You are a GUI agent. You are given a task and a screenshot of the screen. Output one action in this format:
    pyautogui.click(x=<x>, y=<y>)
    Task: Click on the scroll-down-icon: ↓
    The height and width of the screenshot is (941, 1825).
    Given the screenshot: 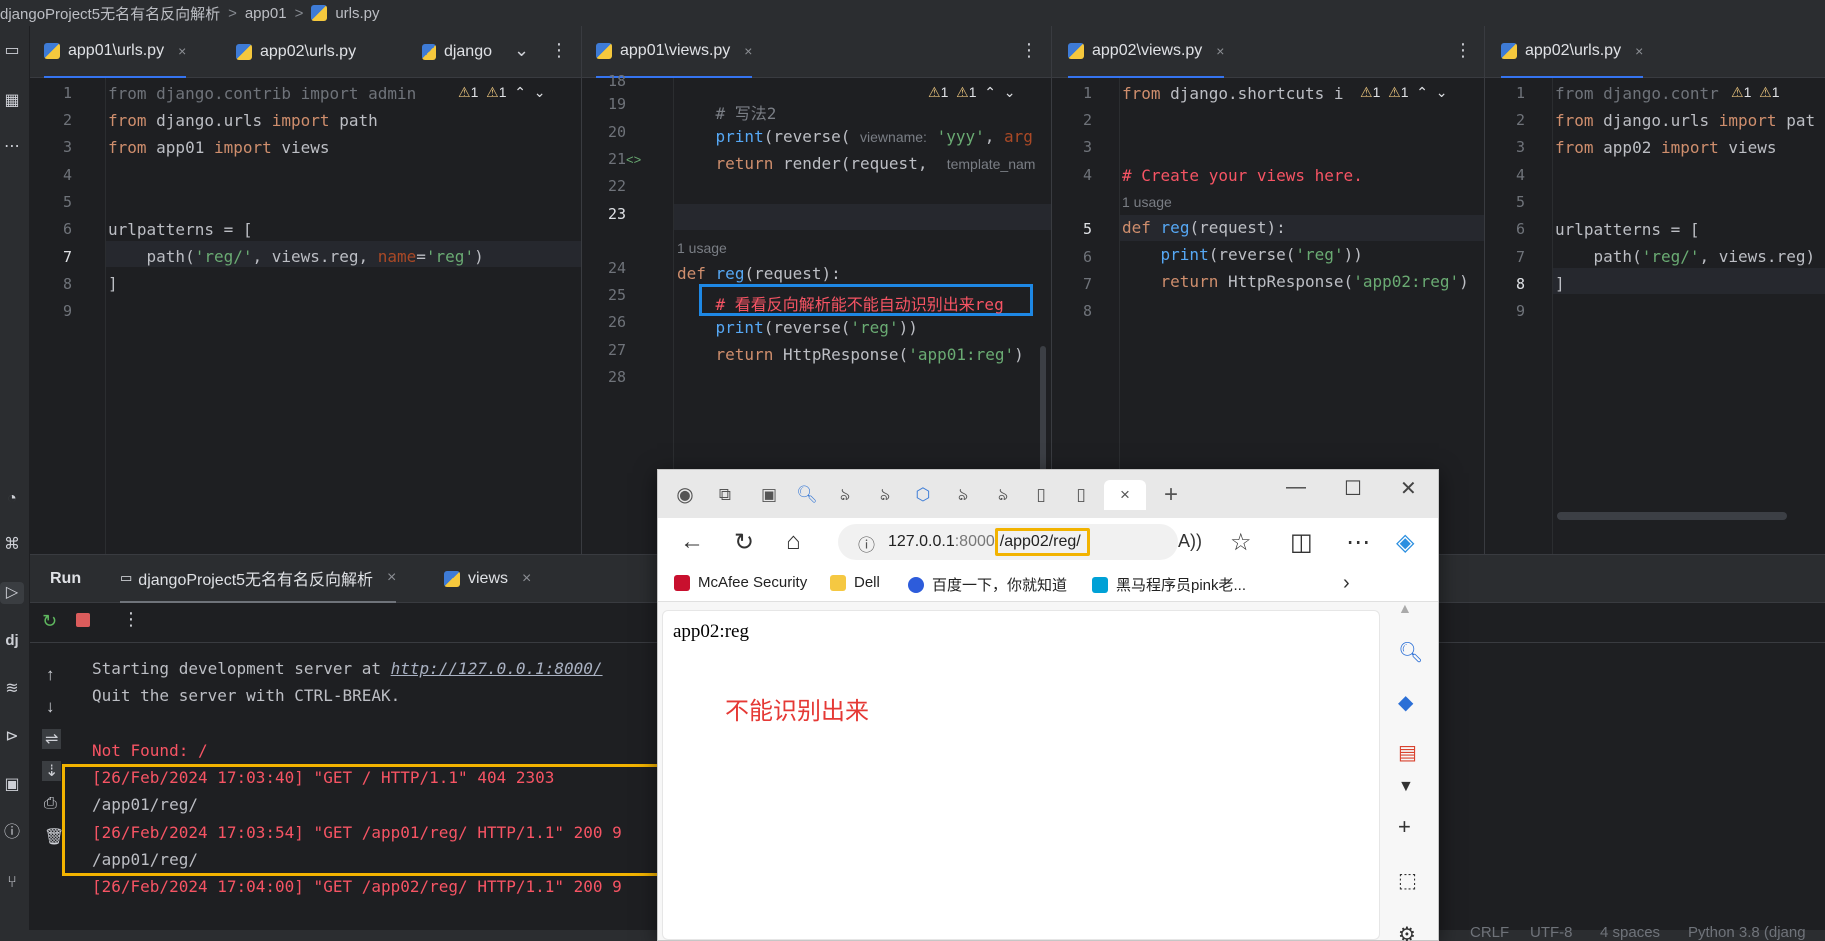 What is the action you would take?
    pyautogui.click(x=50, y=707)
    